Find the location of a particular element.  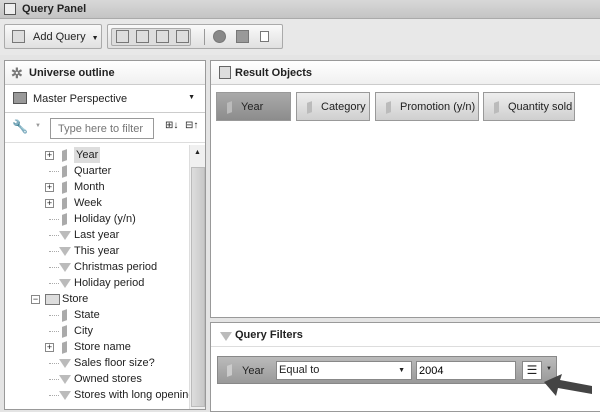

tree-item-label: City is located at coordinates (83, 331).